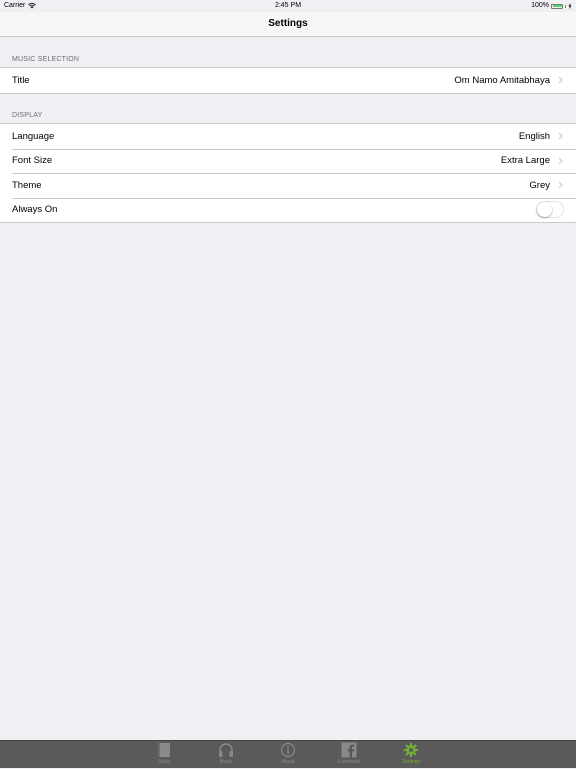 This screenshot has width=576, height=769. Describe the element at coordinates (544, 210) in the screenshot. I see `toggle-knob` at that location.